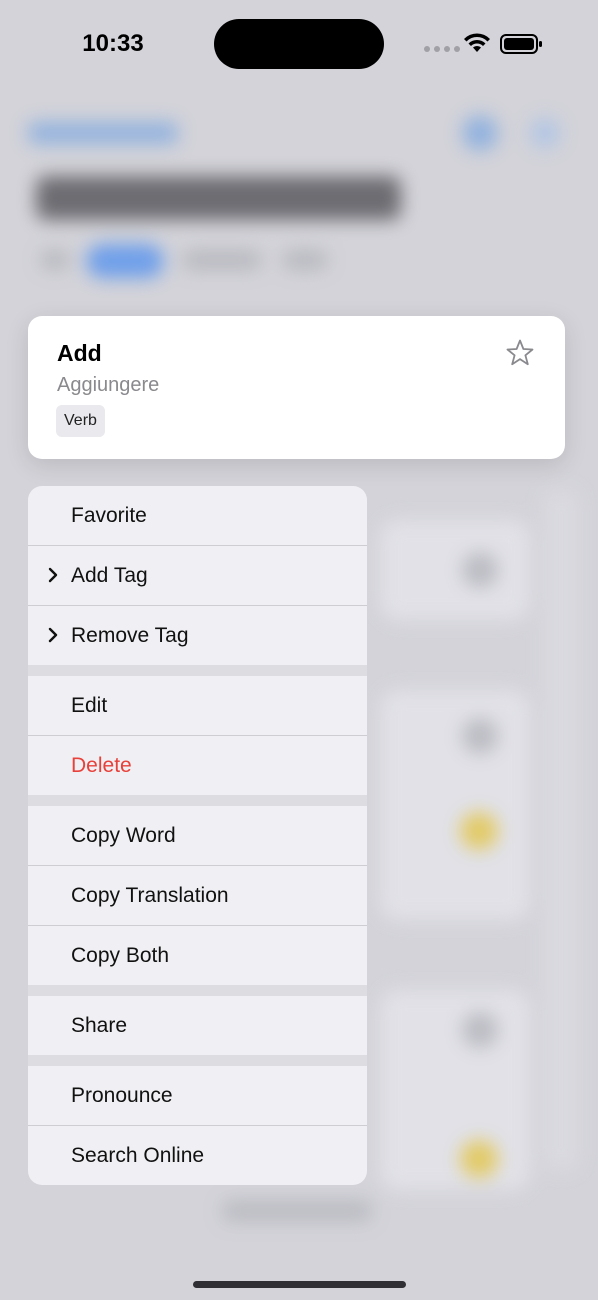  Describe the element at coordinates (197, 515) in the screenshot. I see `menu-item-favorite: Favorite` at that location.